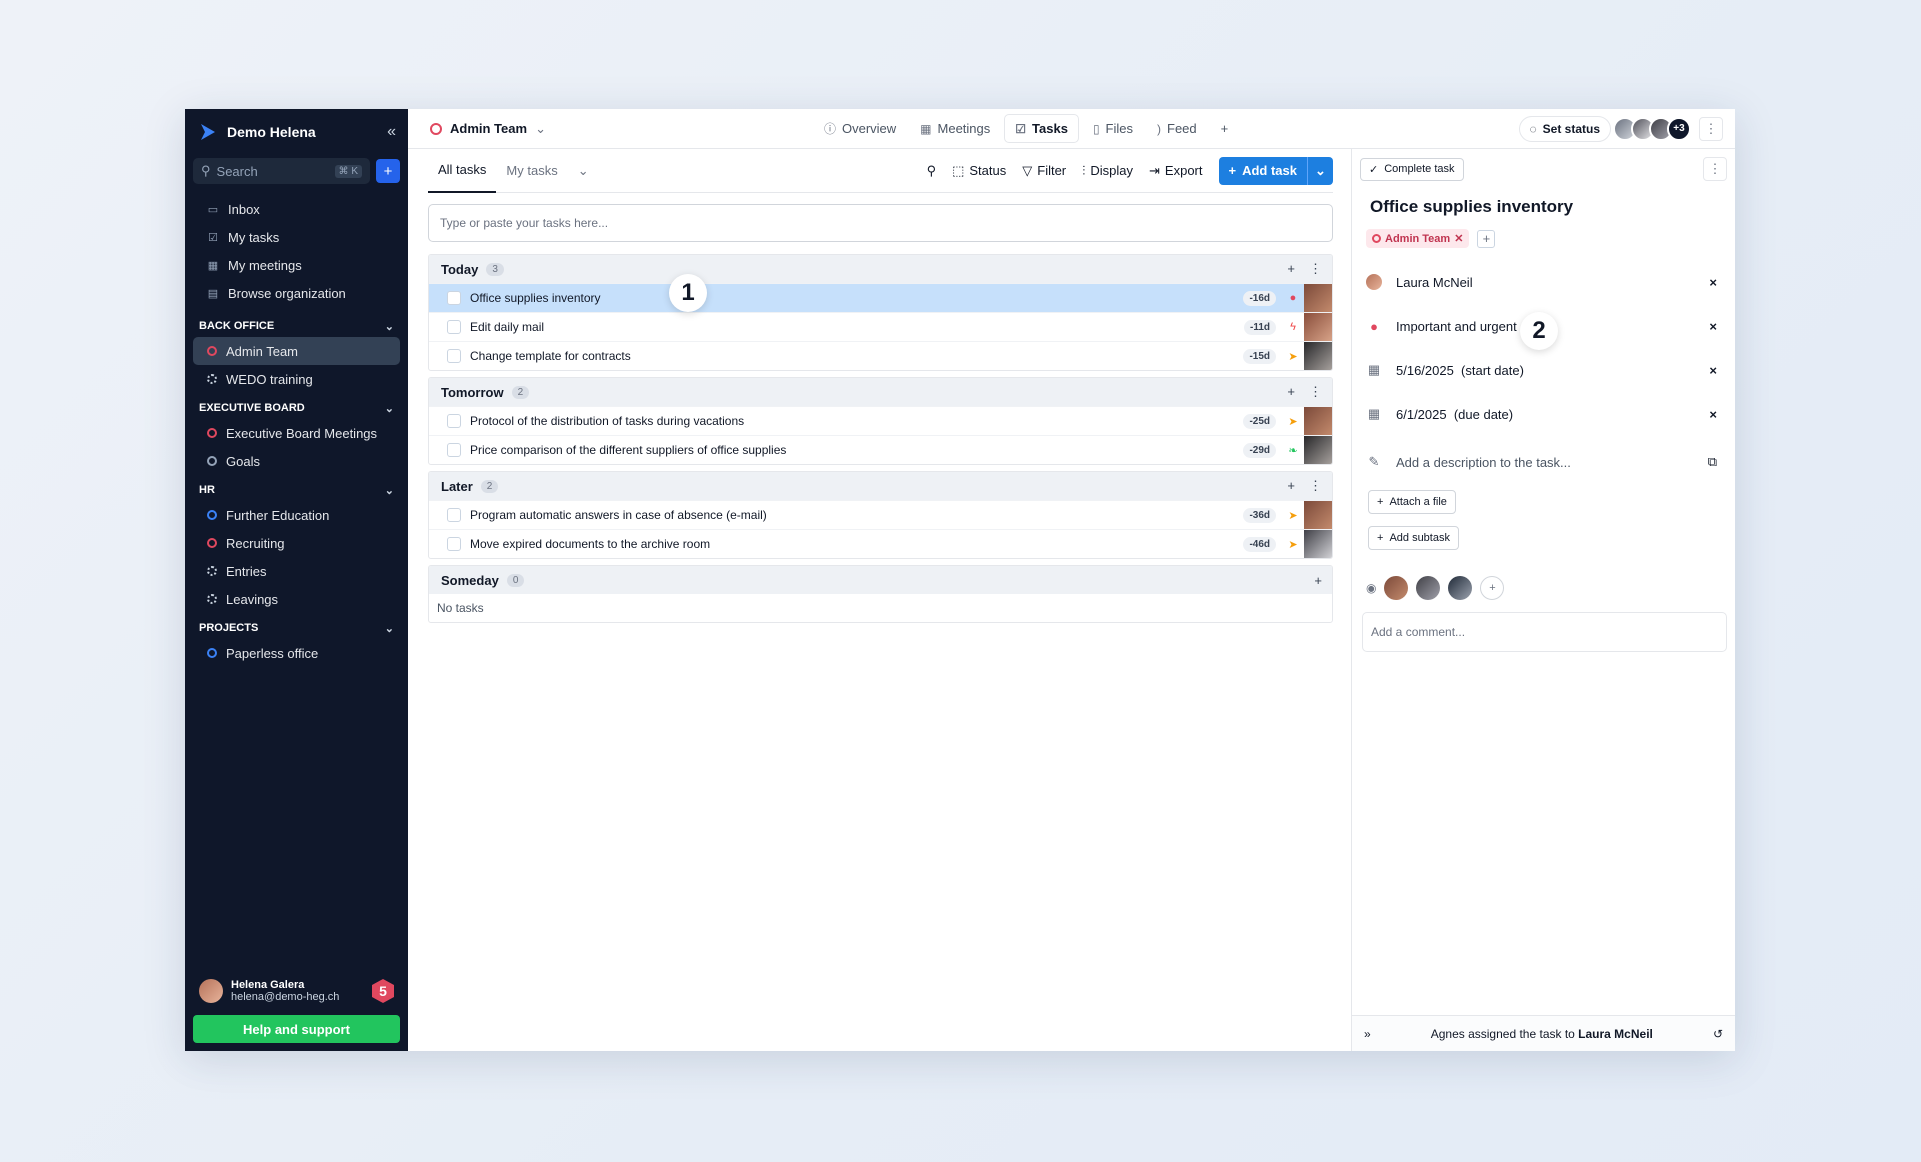 The height and width of the screenshot is (1162, 1921). I want to click on sidebar-item-entries: Entries, so click(296, 571).